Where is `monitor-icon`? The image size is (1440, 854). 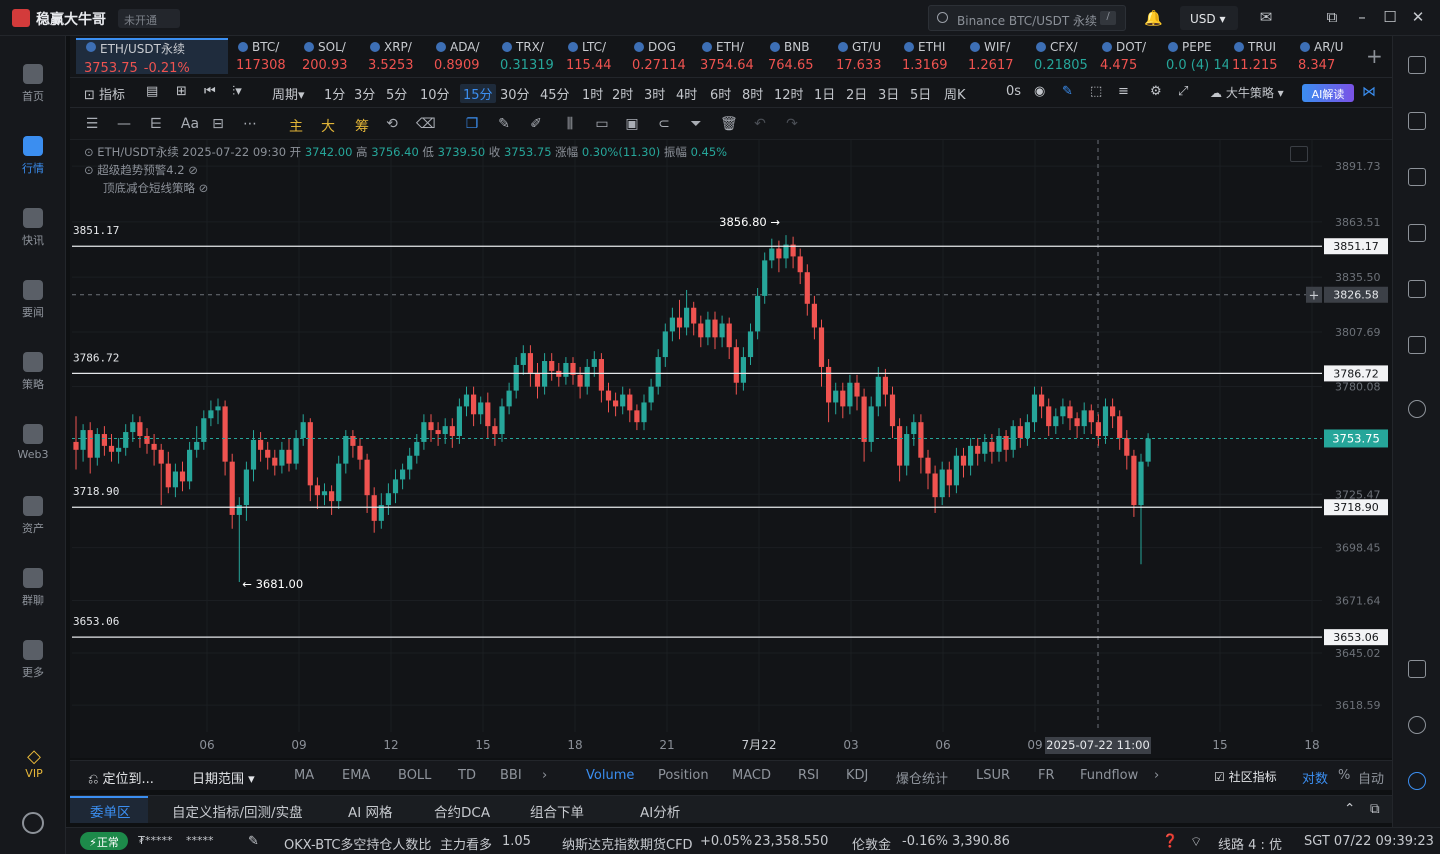 monitor-icon is located at coordinates (1417, 289).